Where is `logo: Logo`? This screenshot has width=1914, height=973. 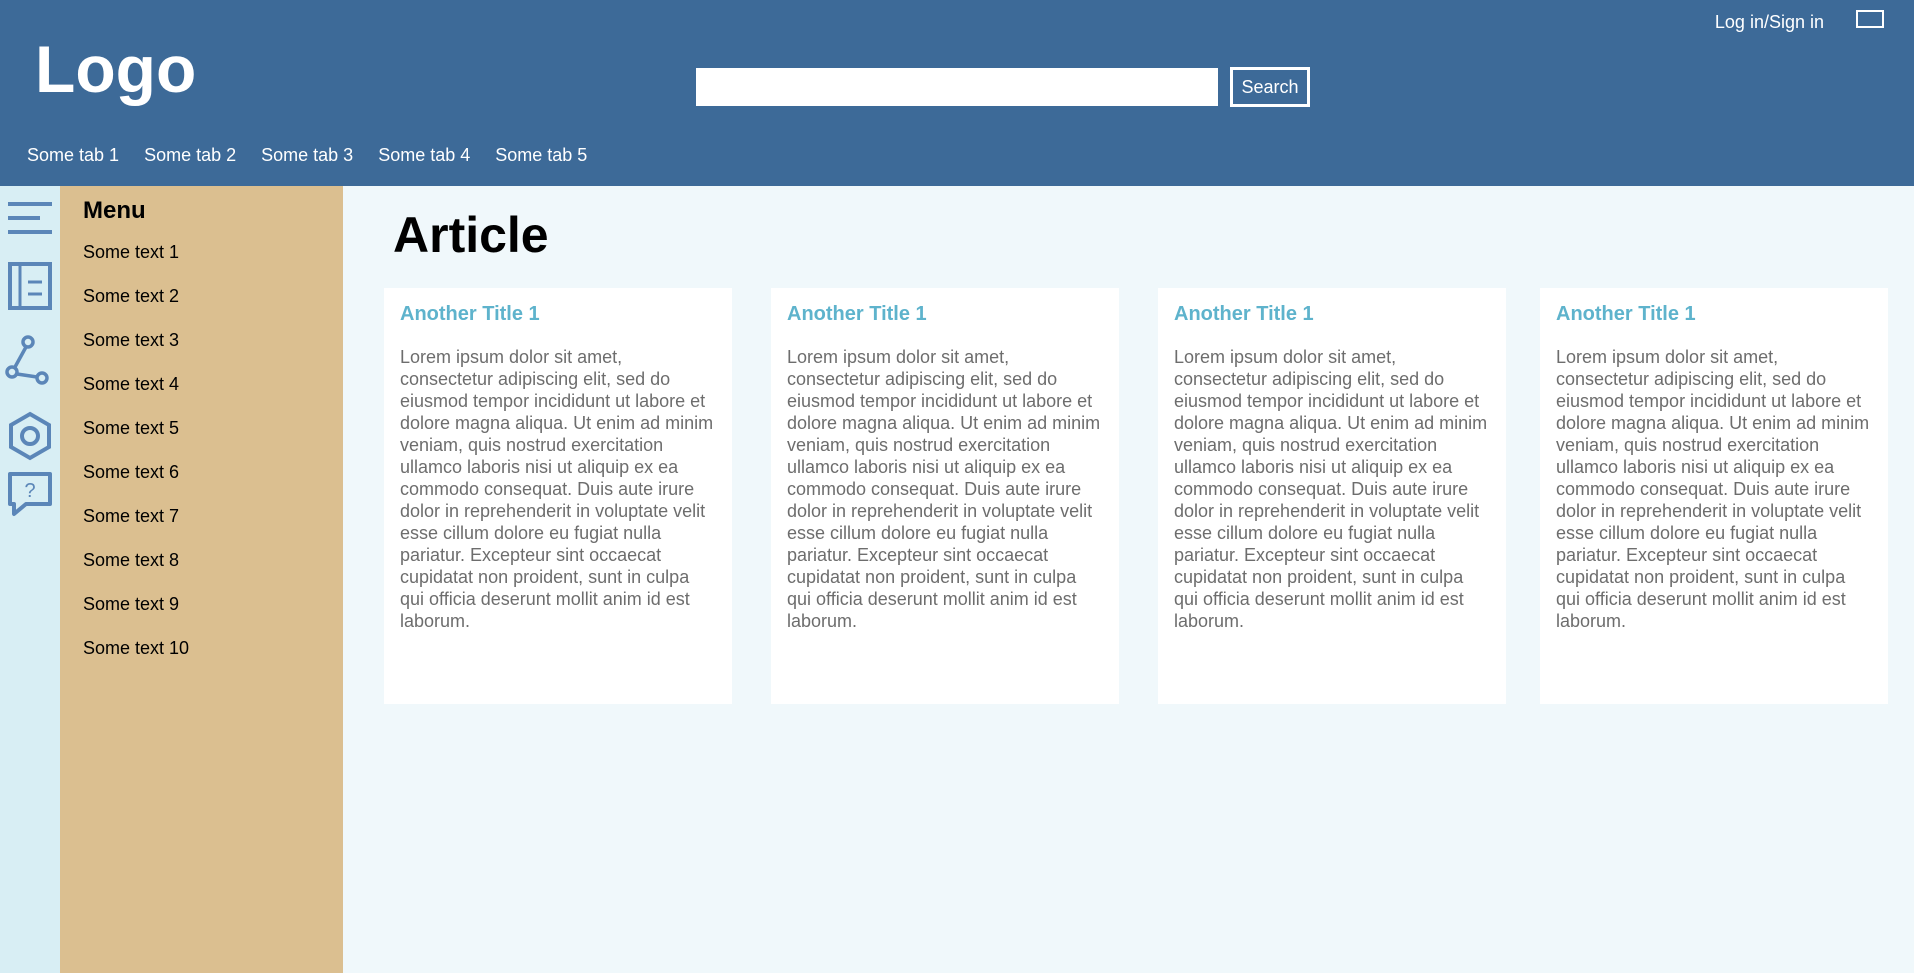
logo: Logo is located at coordinates (115, 69).